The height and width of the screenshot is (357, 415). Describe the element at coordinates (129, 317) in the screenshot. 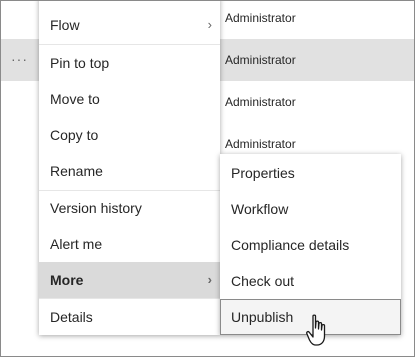

I see `menu-item-details: Details` at that location.